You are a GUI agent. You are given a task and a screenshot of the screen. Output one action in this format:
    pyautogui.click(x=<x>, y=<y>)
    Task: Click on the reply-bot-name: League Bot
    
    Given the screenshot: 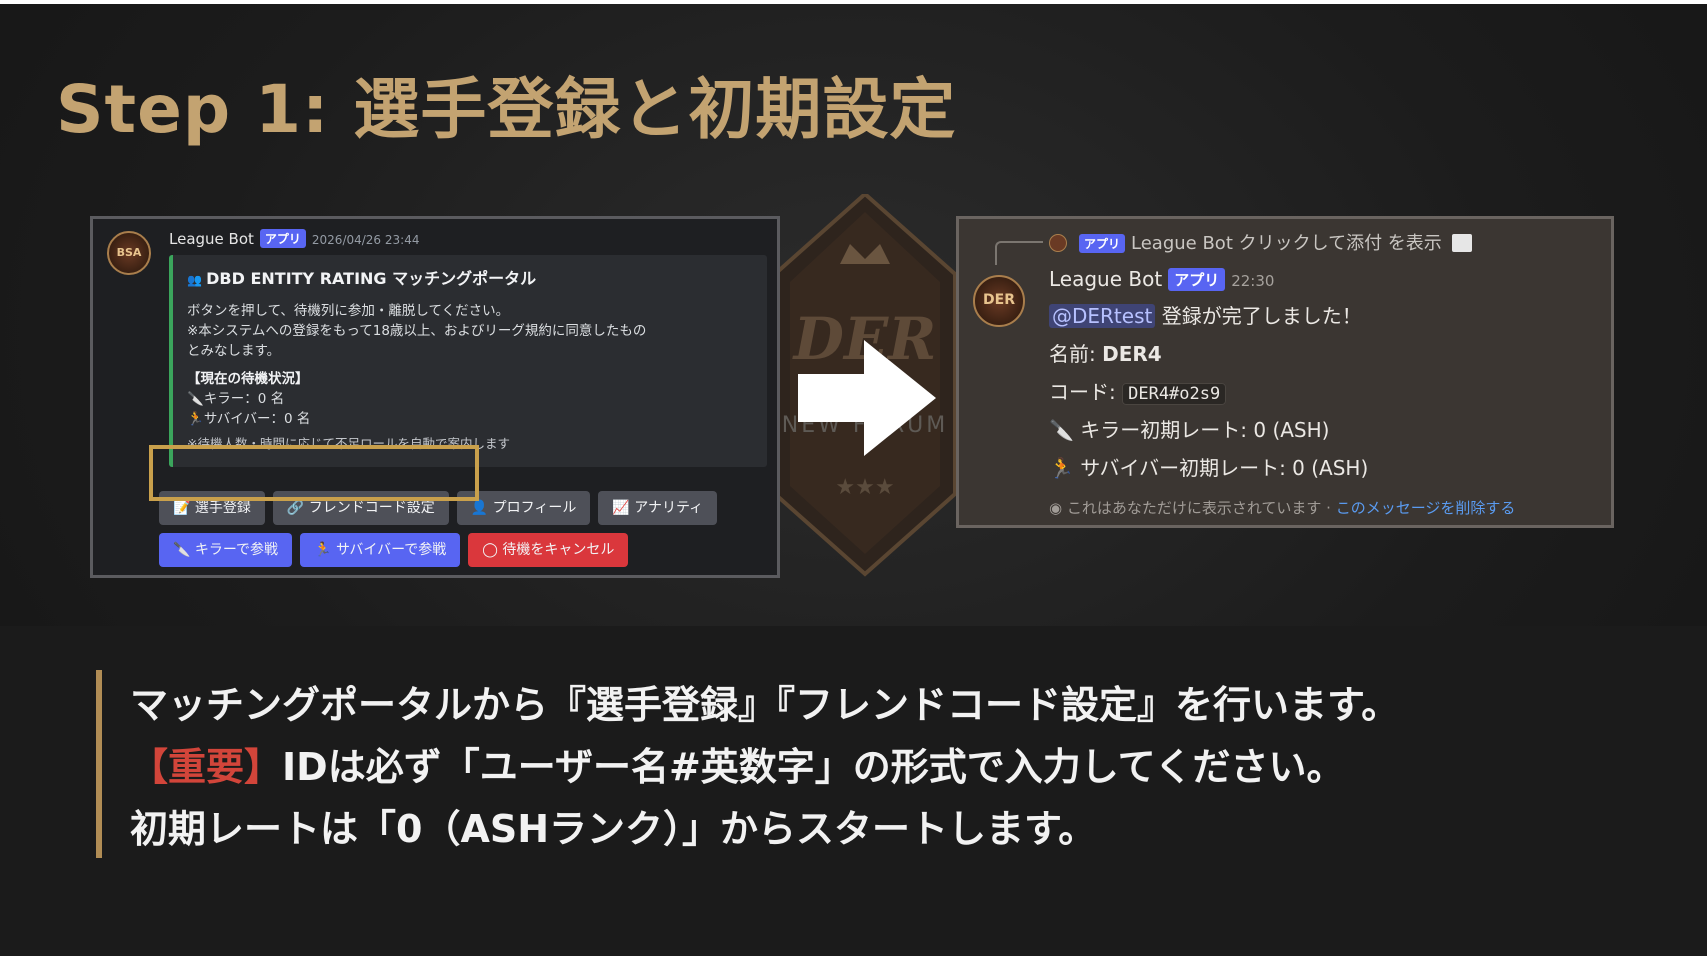 What is the action you would take?
    pyautogui.click(x=1182, y=243)
    